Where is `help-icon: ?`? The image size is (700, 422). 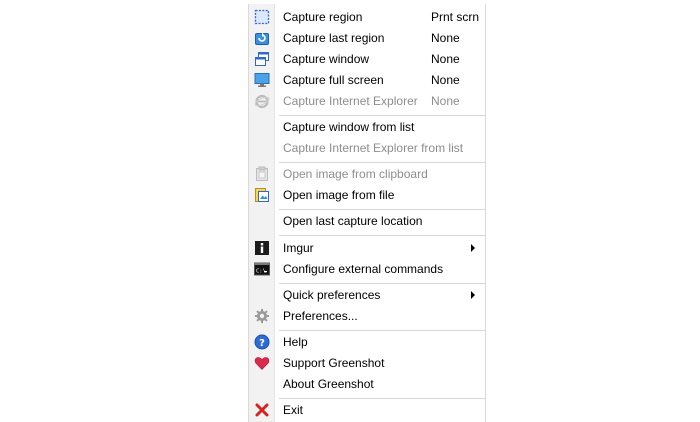 help-icon: ? is located at coordinates (262, 342).